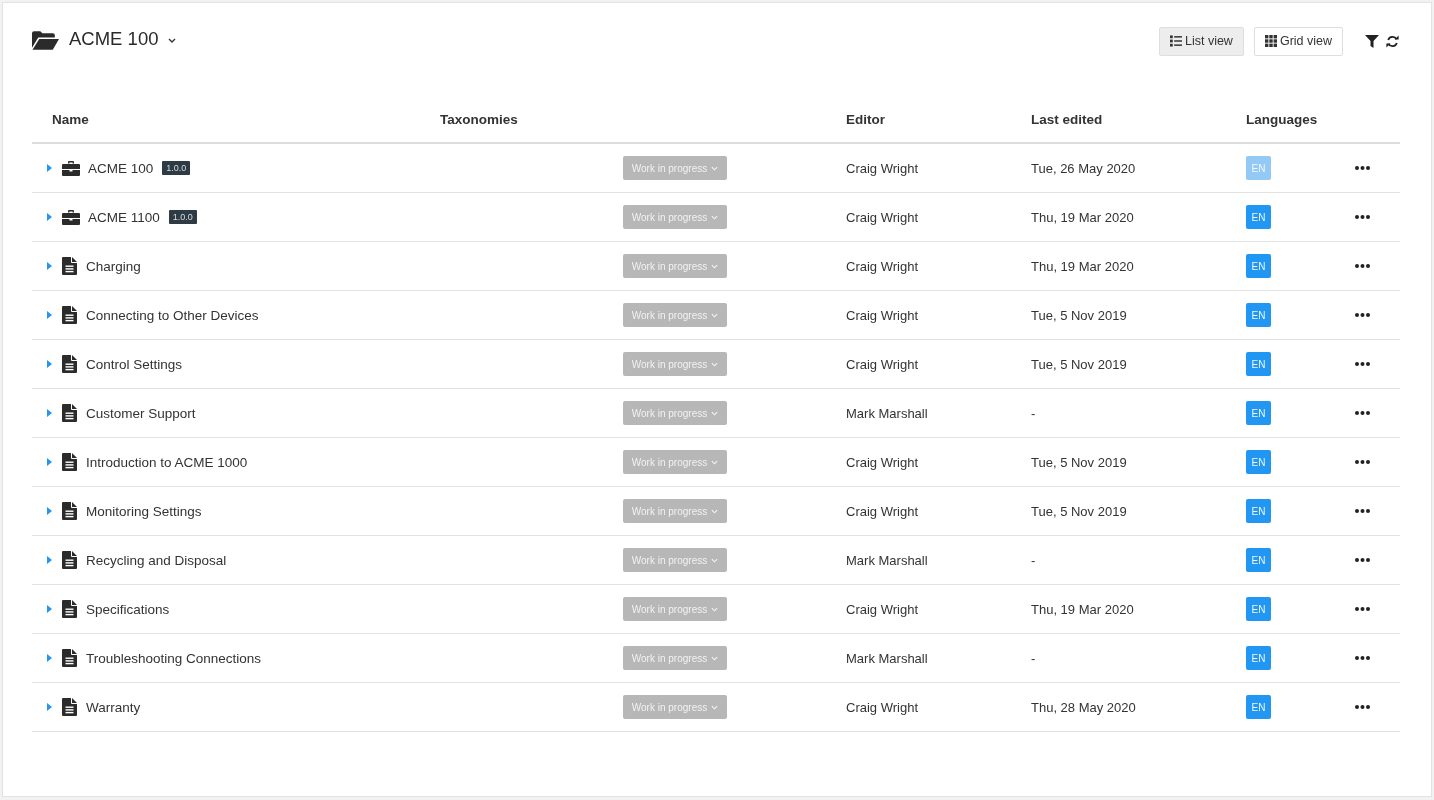 The height and width of the screenshot is (800, 1434). What do you see at coordinates (45, 40) in the screenshot?
I see `folder-icon` at bounding box center [45, 40].